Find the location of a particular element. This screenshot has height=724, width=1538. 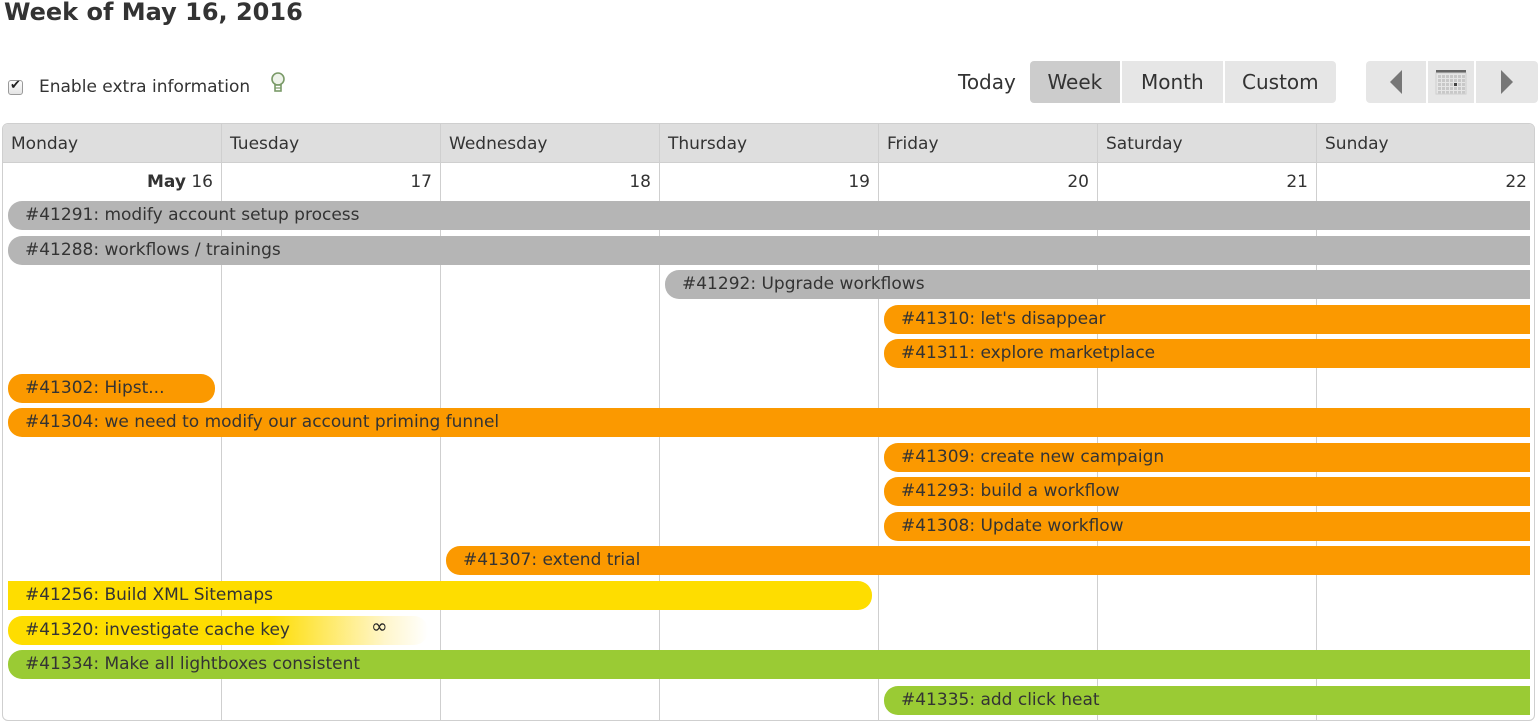

calendar-toolbar: Today Week Month Custom is located at coordinates (1248, 82).